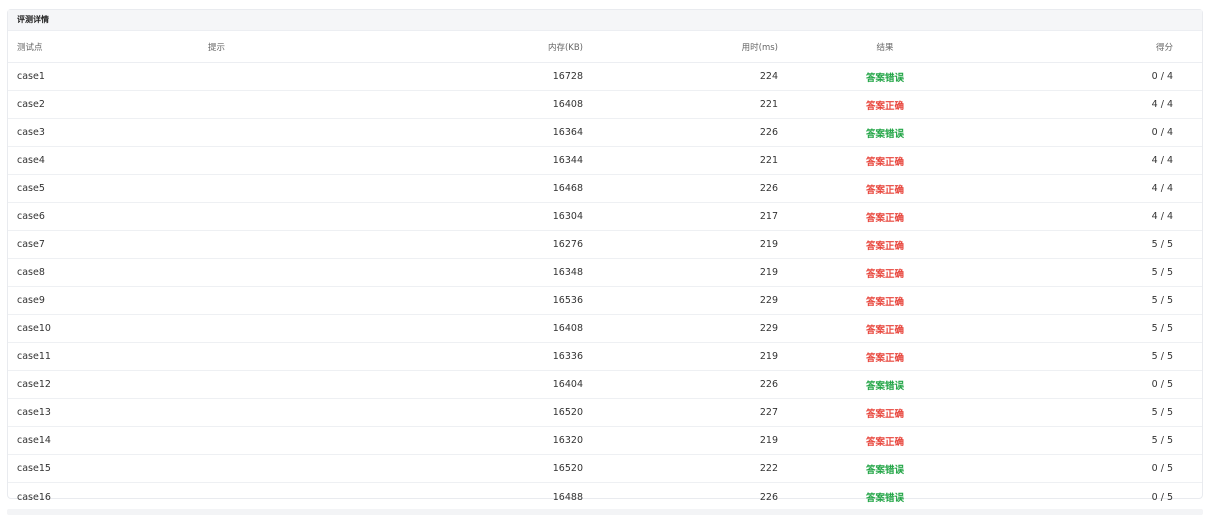  I want to click on testcase-name-cell: case10, so click(34, 328).